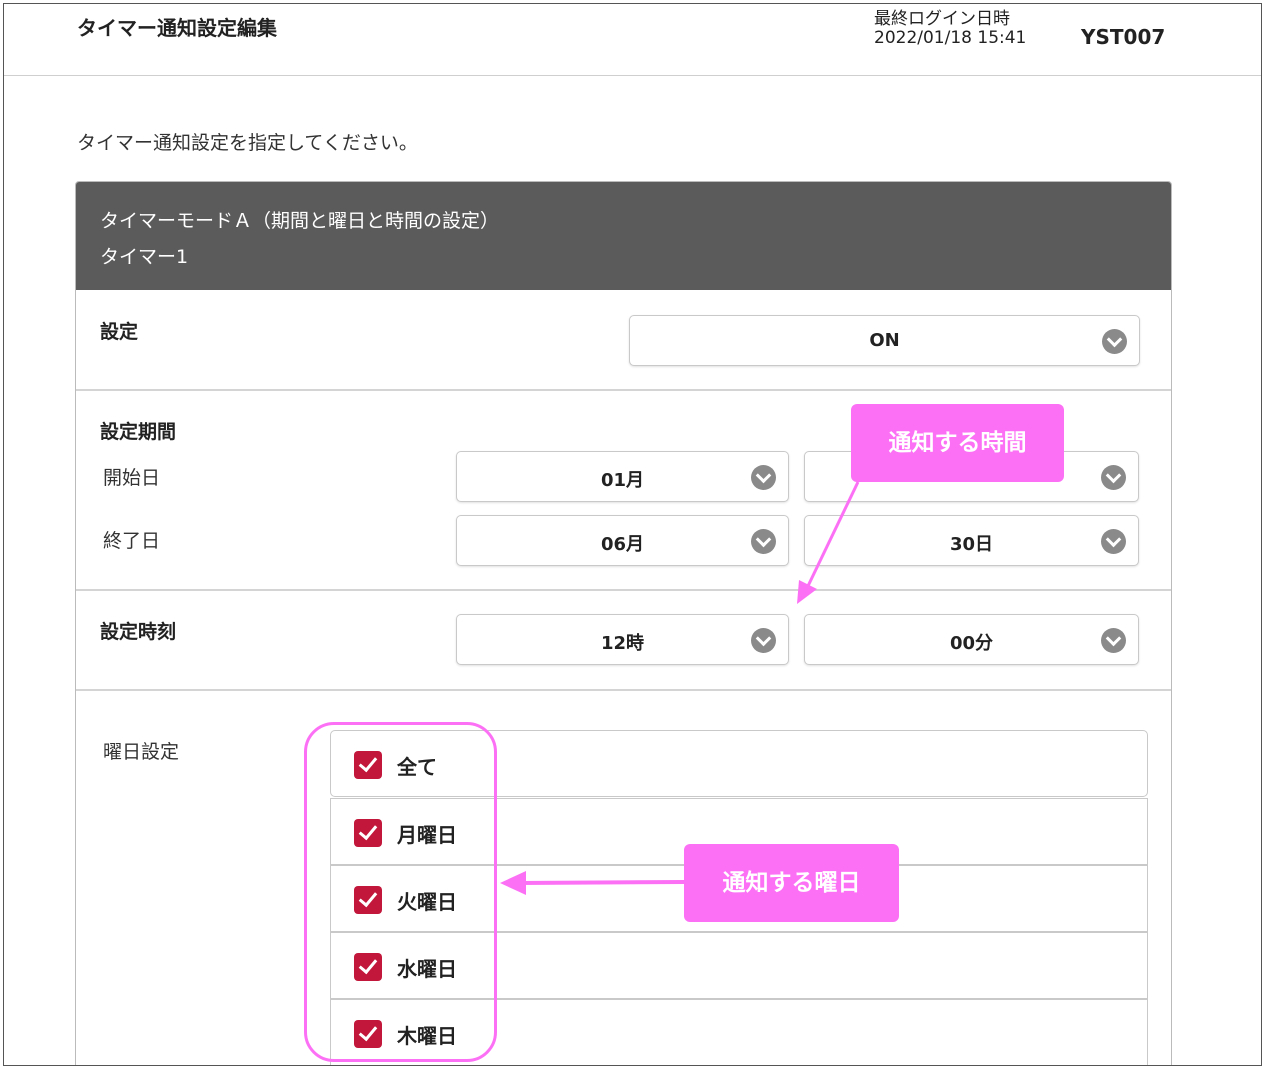 The image size is (1267, 1070). I want to click on page-title: タイマー通知設定編集, so click(177, 28).